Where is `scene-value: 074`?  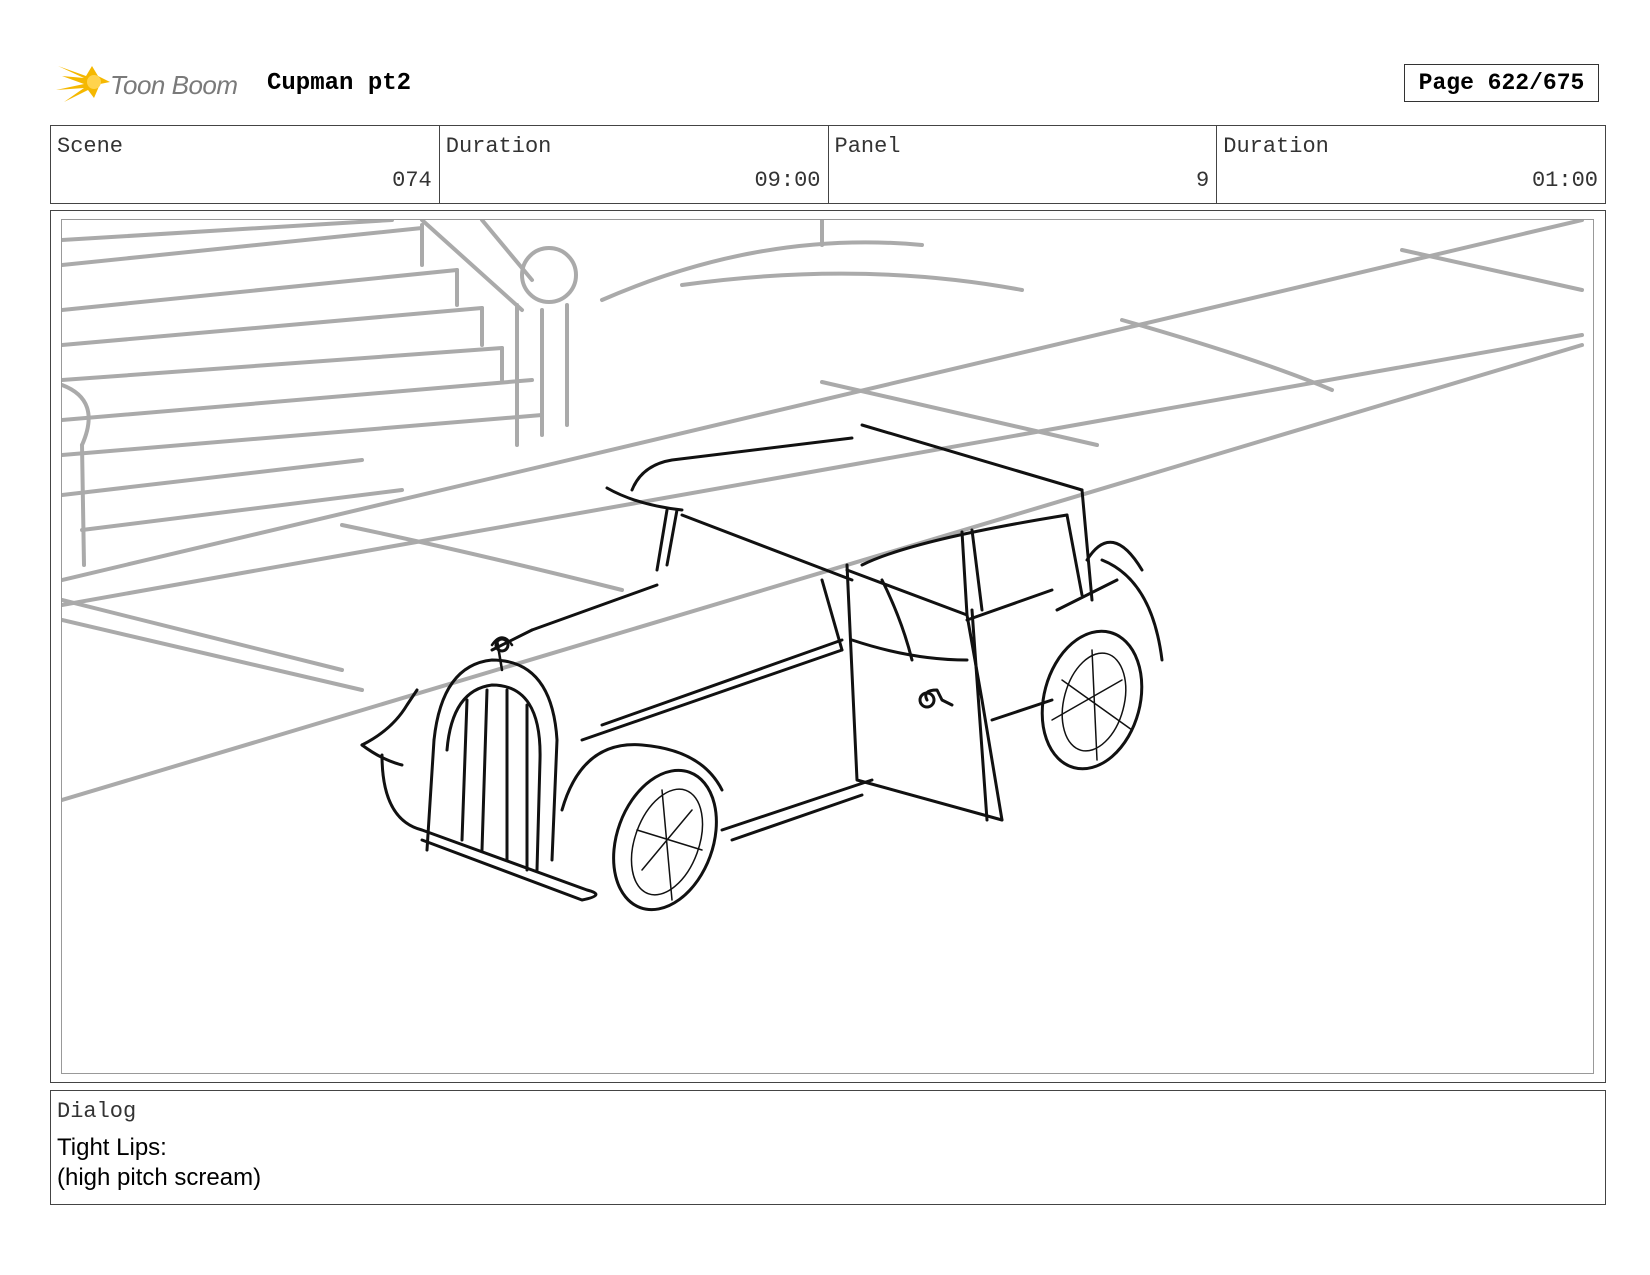
scene-value: 074 is located at coordinates (412, 180).